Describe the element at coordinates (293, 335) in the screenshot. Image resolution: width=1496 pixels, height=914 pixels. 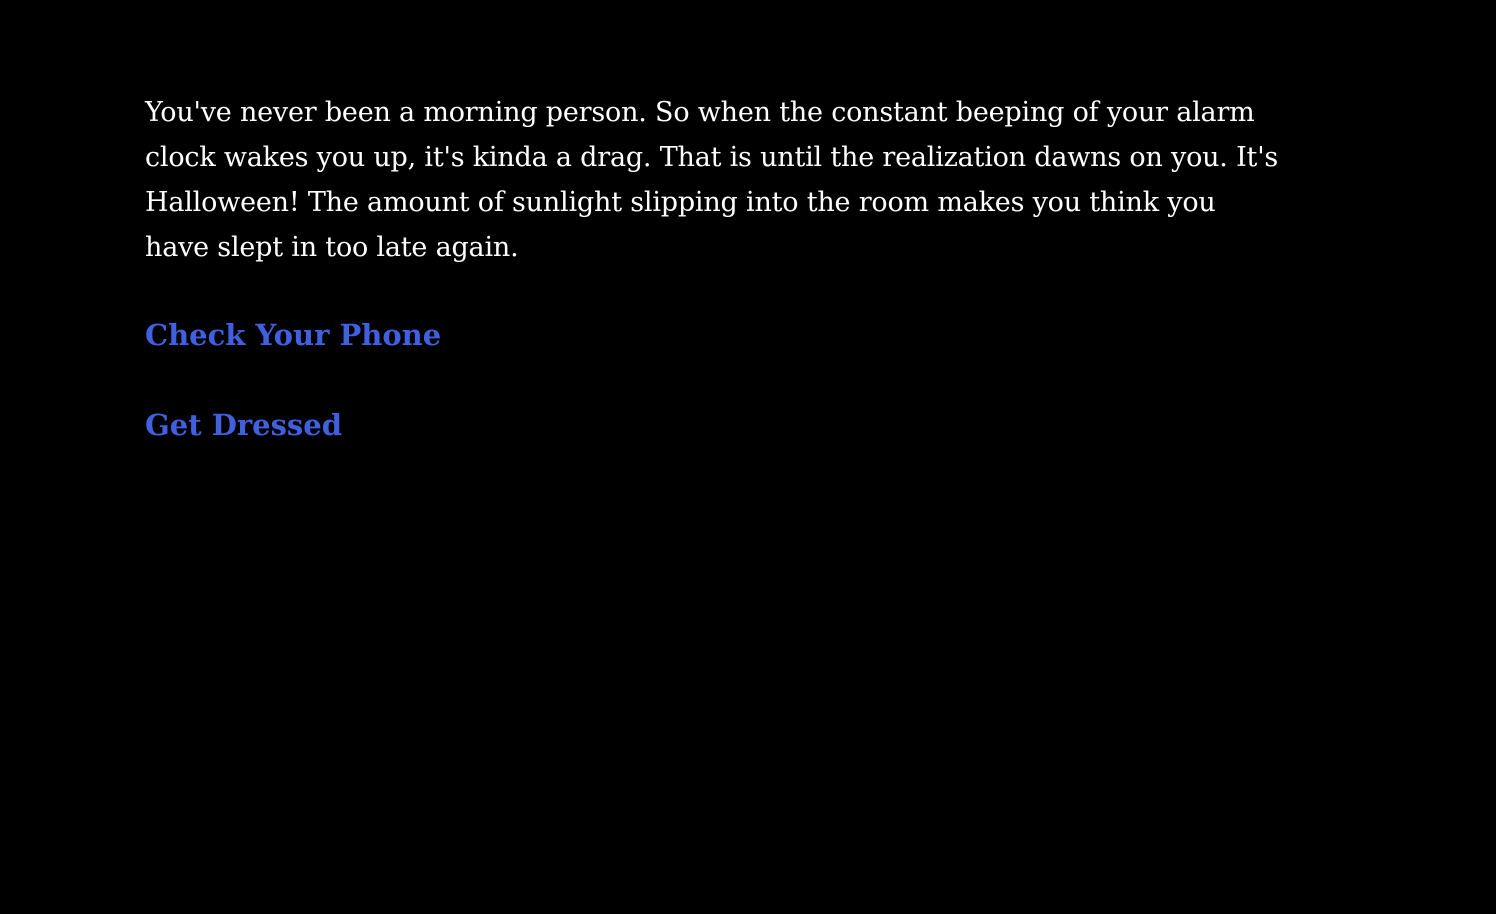
I see `choice-check-your-phone-link: Check Your Phone` at that location.